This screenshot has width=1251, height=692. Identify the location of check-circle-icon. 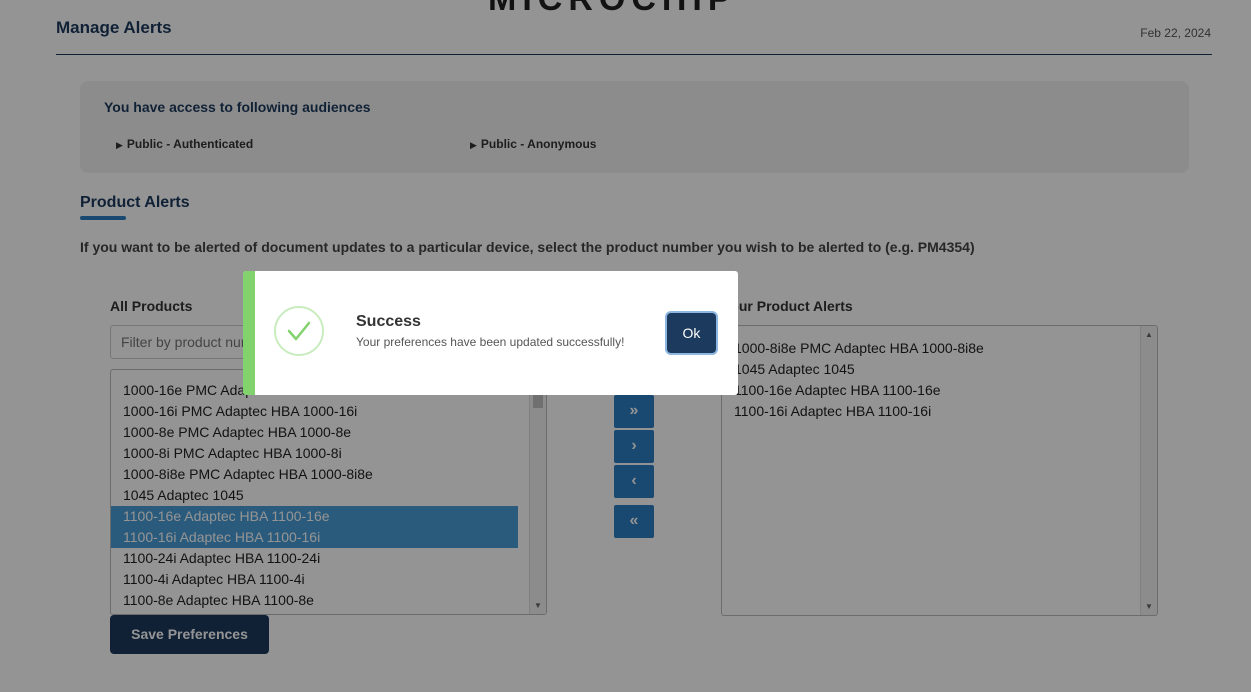
(299, 331).